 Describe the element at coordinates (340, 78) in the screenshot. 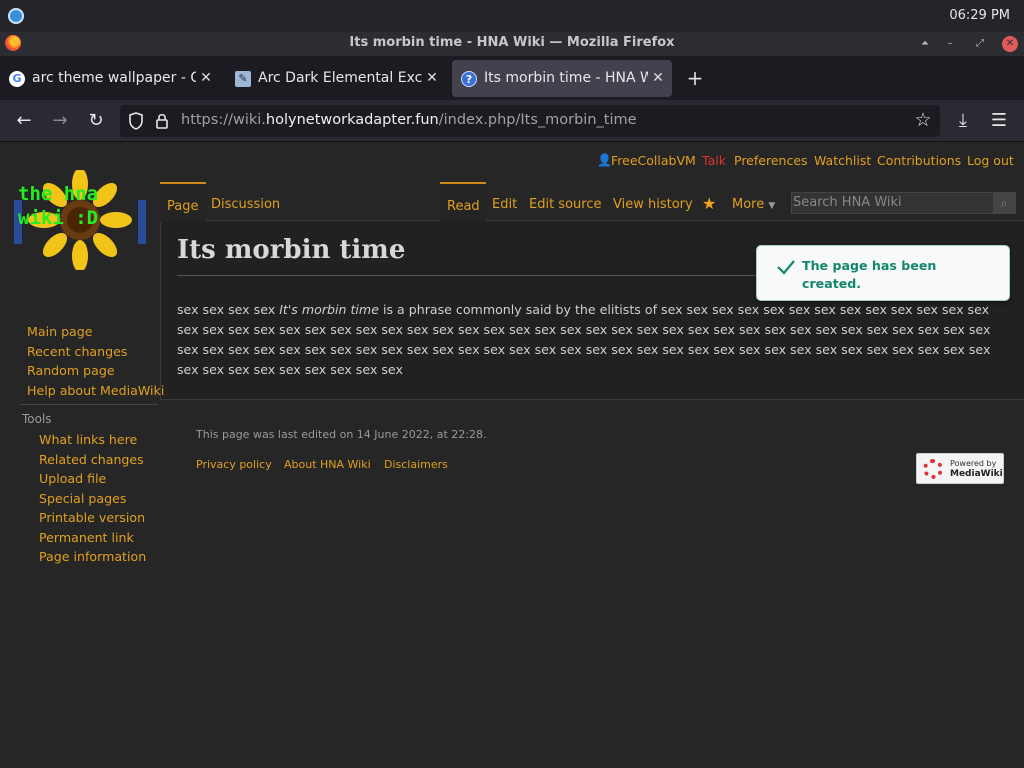

I see `tab-label: Arc Dark Elemental Exclu` at that location.